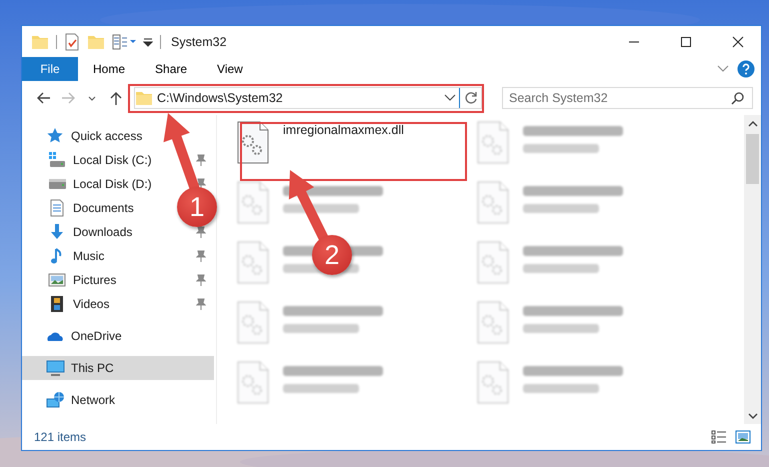 The image size is (769, 467). I want to click on scroll-down-icon, so click(753, 415).